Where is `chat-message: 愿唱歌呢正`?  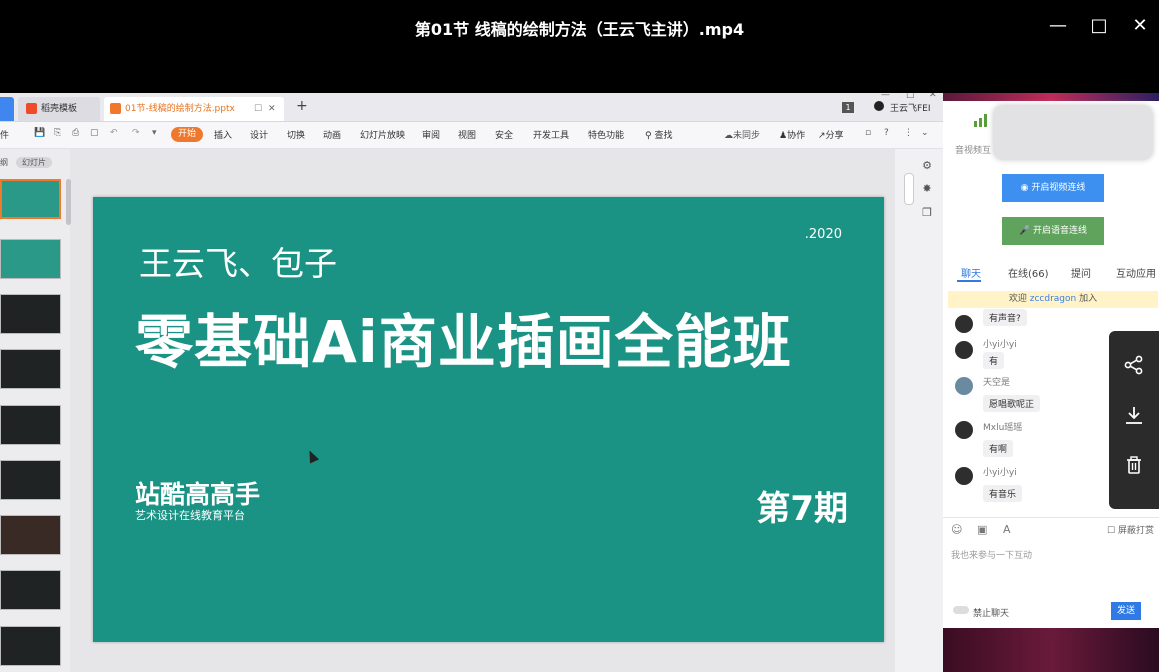
chat-message: 愿唱歌呢正 is located at coordinates (1012, 403).